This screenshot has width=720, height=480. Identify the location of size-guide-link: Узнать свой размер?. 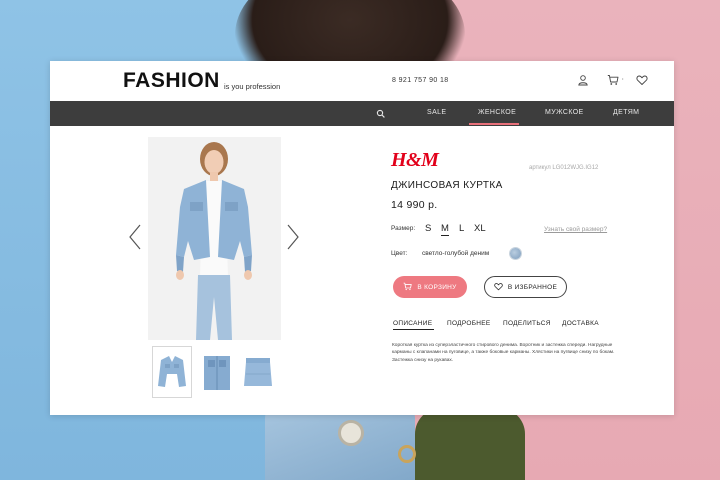
(575, 229).